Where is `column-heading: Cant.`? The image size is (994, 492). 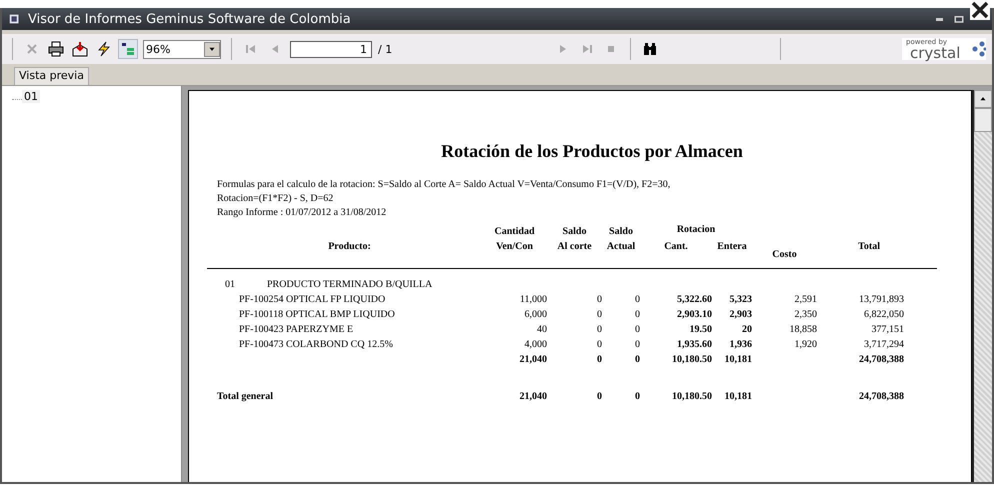 column-heading: Cant. is located at coordinates (676, 247).